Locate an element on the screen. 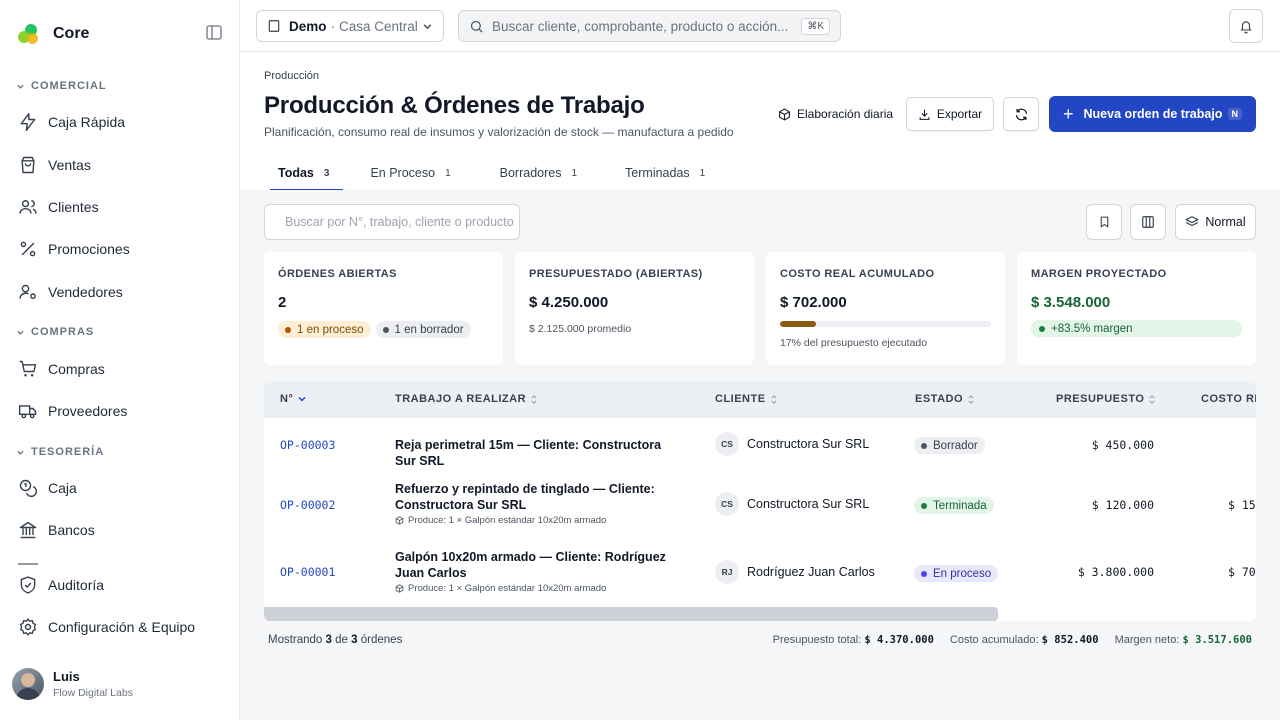 This screenshot has height=720, width=1280. column-label: ESTADO is located at coordinates (939, 399).